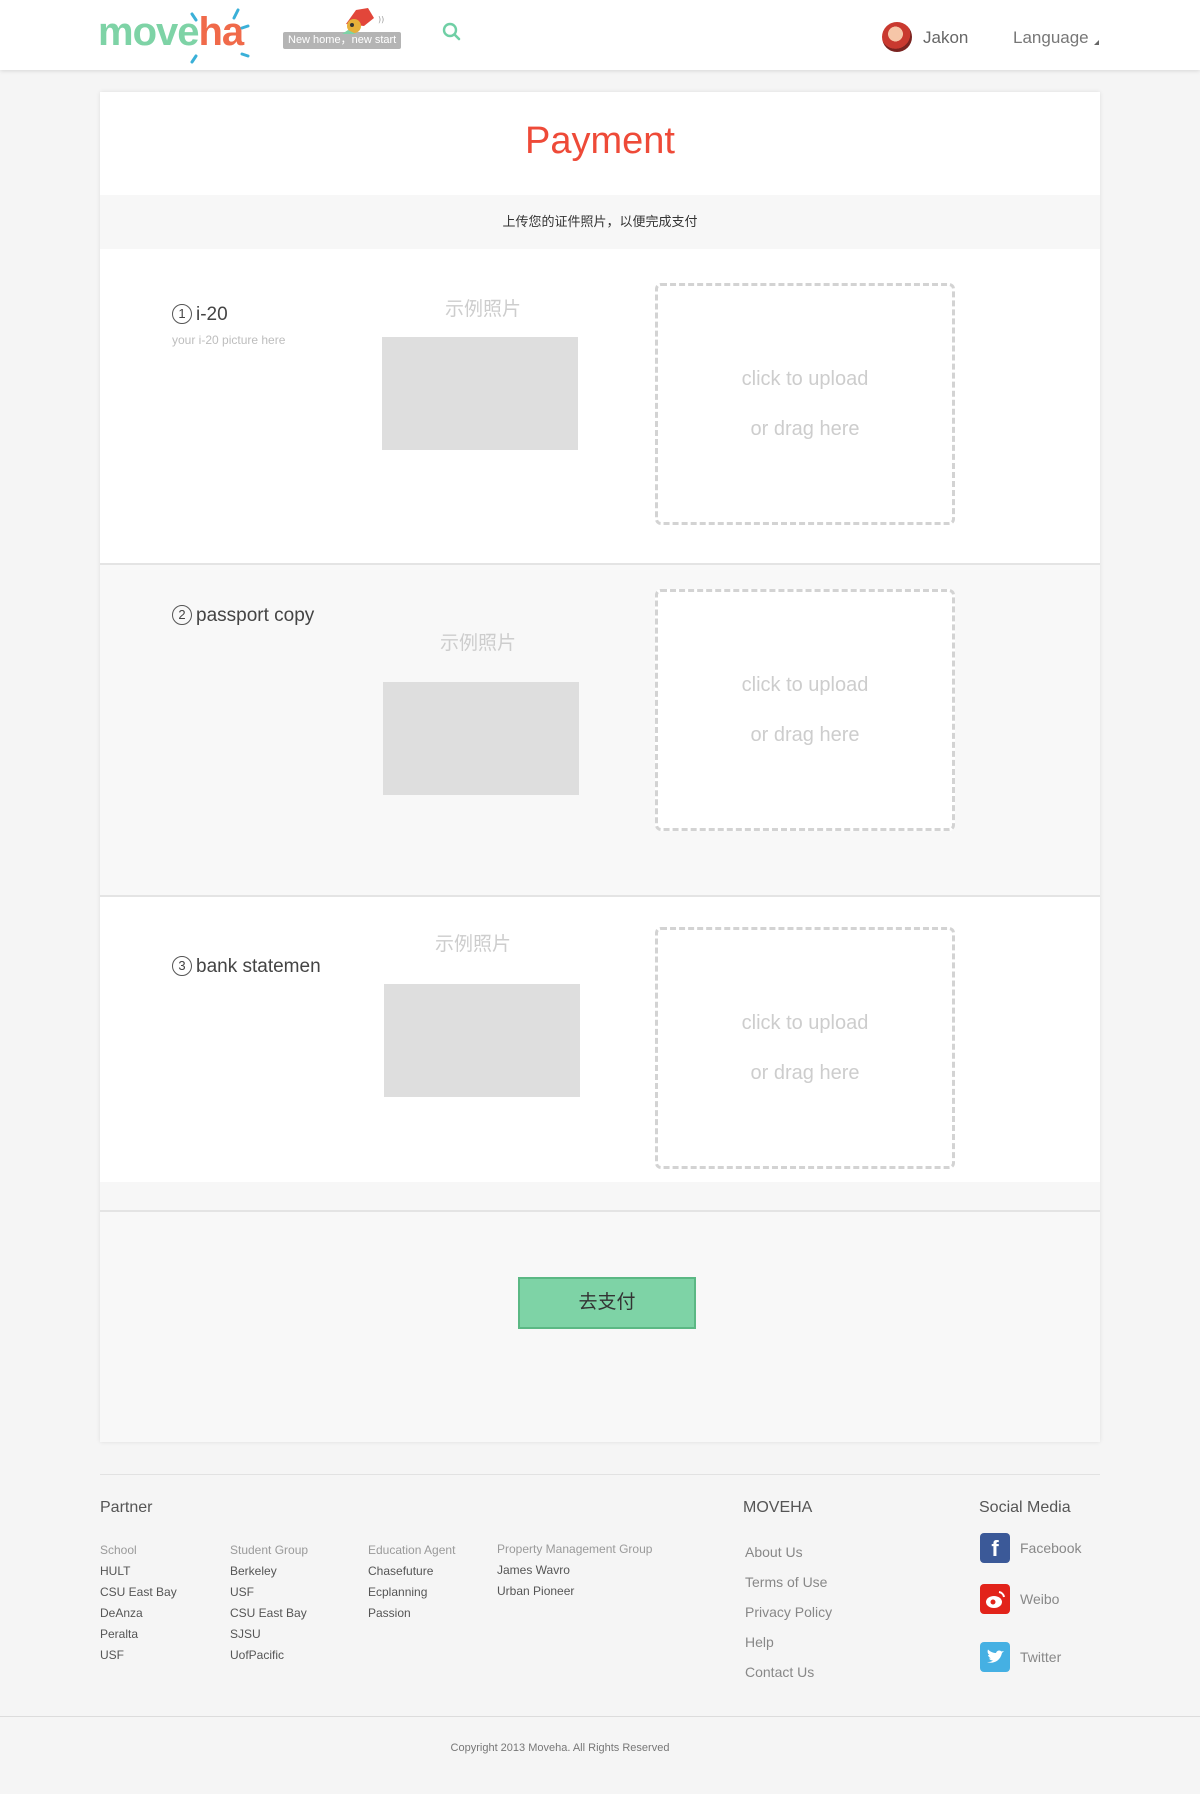 This screenshot has width=1200, height=1794. What do you see at coordinates (788, 1672) in the screenshot?
I see `footer-link-contact: Contact Us` at bounding box center [788, 1672].